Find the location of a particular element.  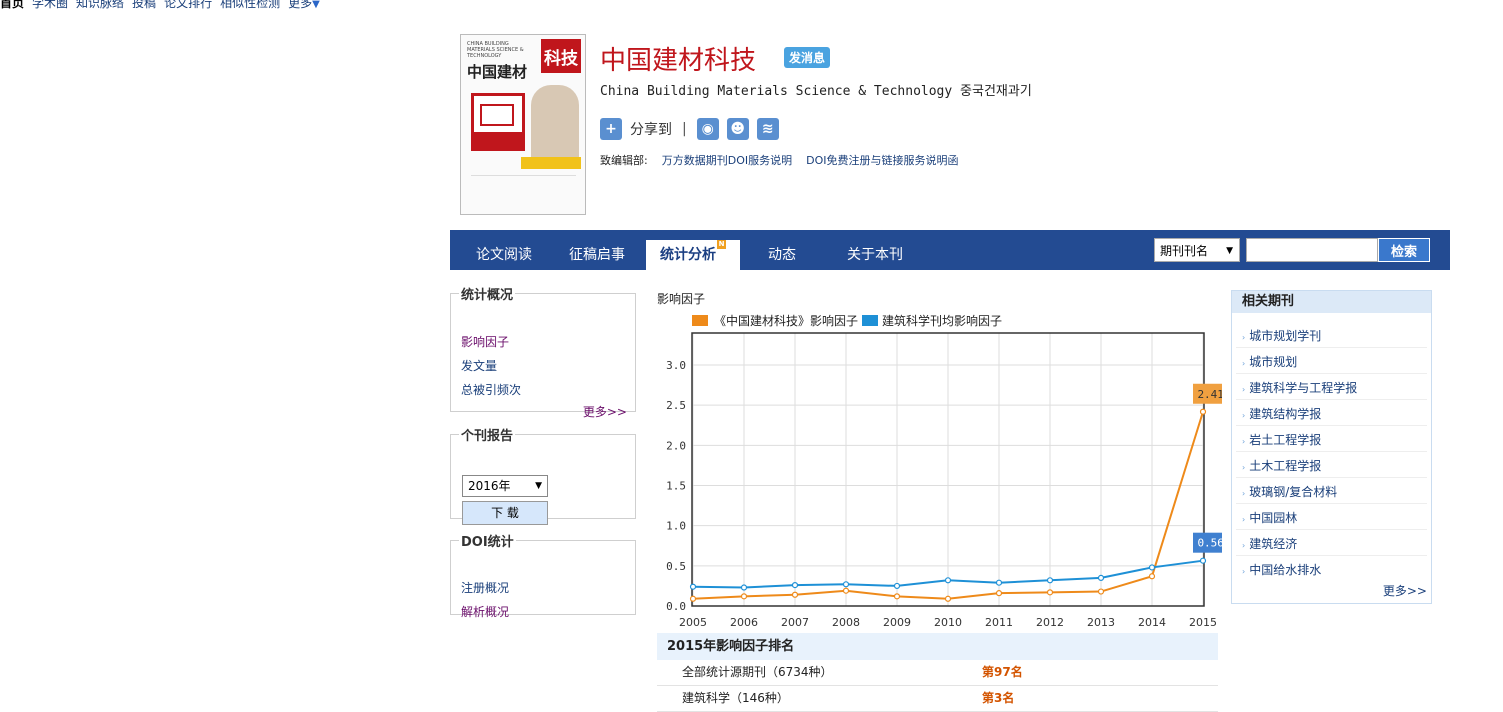

related-item: › 城市规划 is located at coordinates (1269, 361).